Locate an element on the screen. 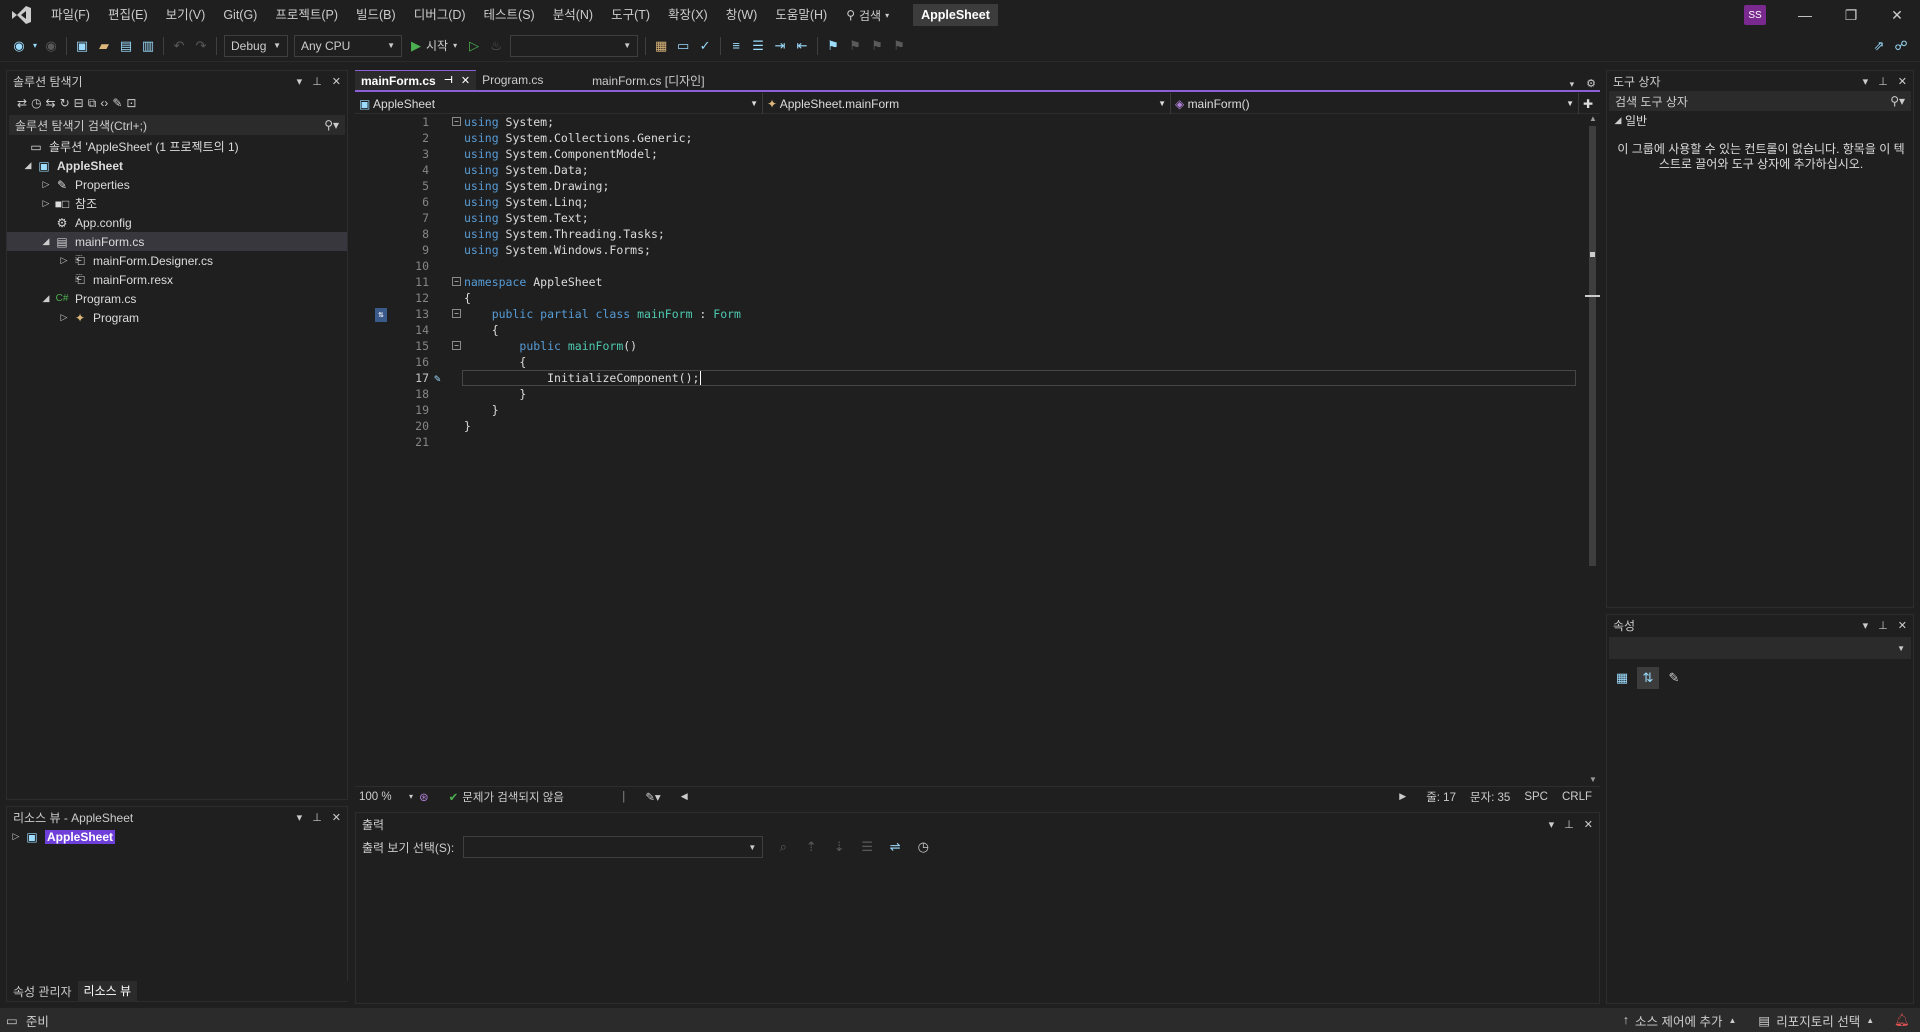 Image resolution: width=1920 pixels, height=1032 pixels. code-line: 9 using System.Windows.Forms; is located at coordinates (970, 250).